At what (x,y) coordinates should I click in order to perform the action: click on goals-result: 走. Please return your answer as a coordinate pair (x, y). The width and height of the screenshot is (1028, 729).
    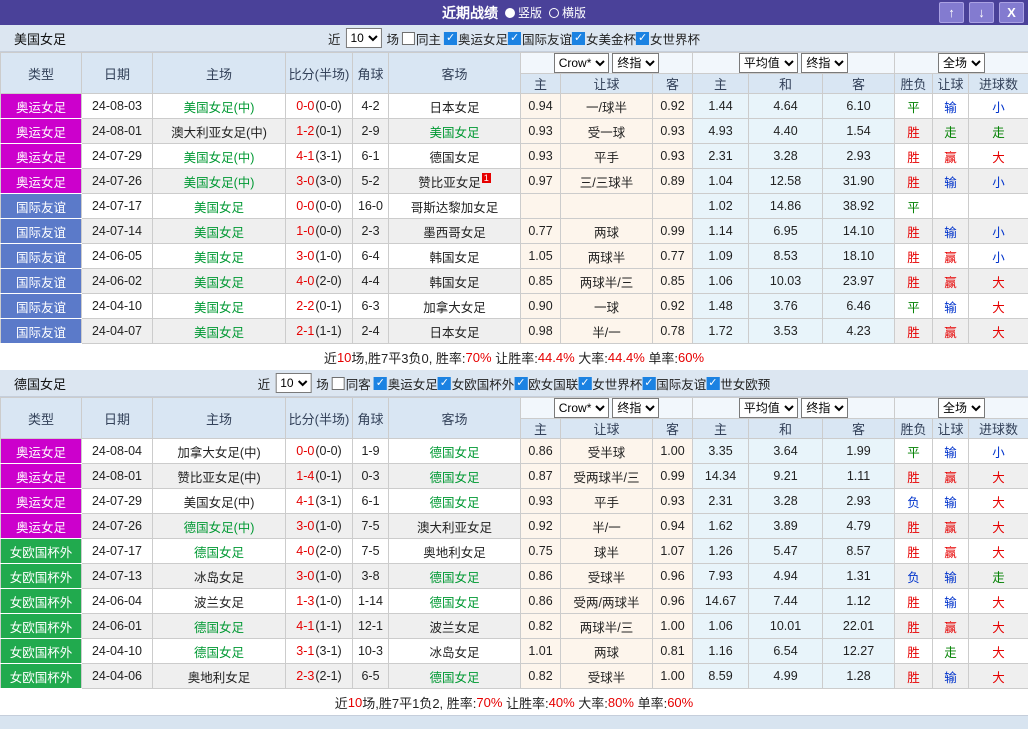
    Looking at the image, I should click on (998, 131).